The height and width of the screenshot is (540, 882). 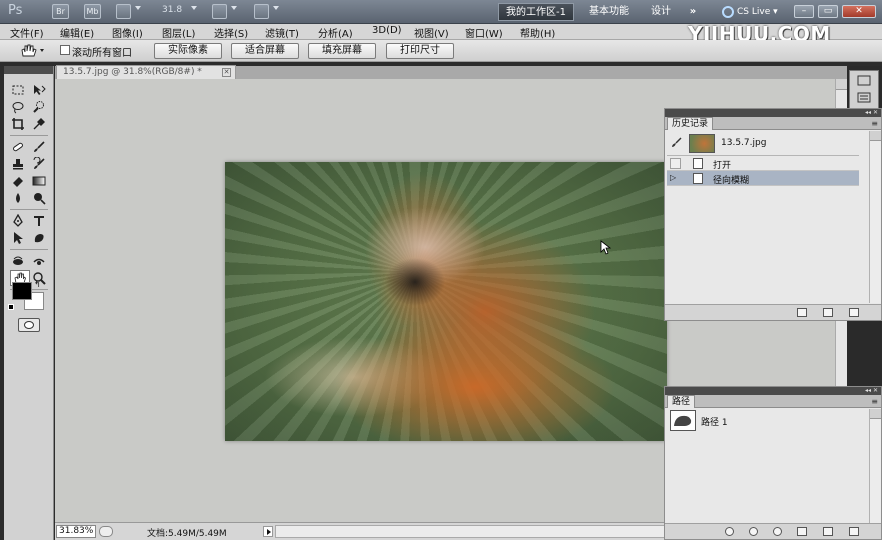 I want to click on quick-selection-tool, so click(x=39, y=107).